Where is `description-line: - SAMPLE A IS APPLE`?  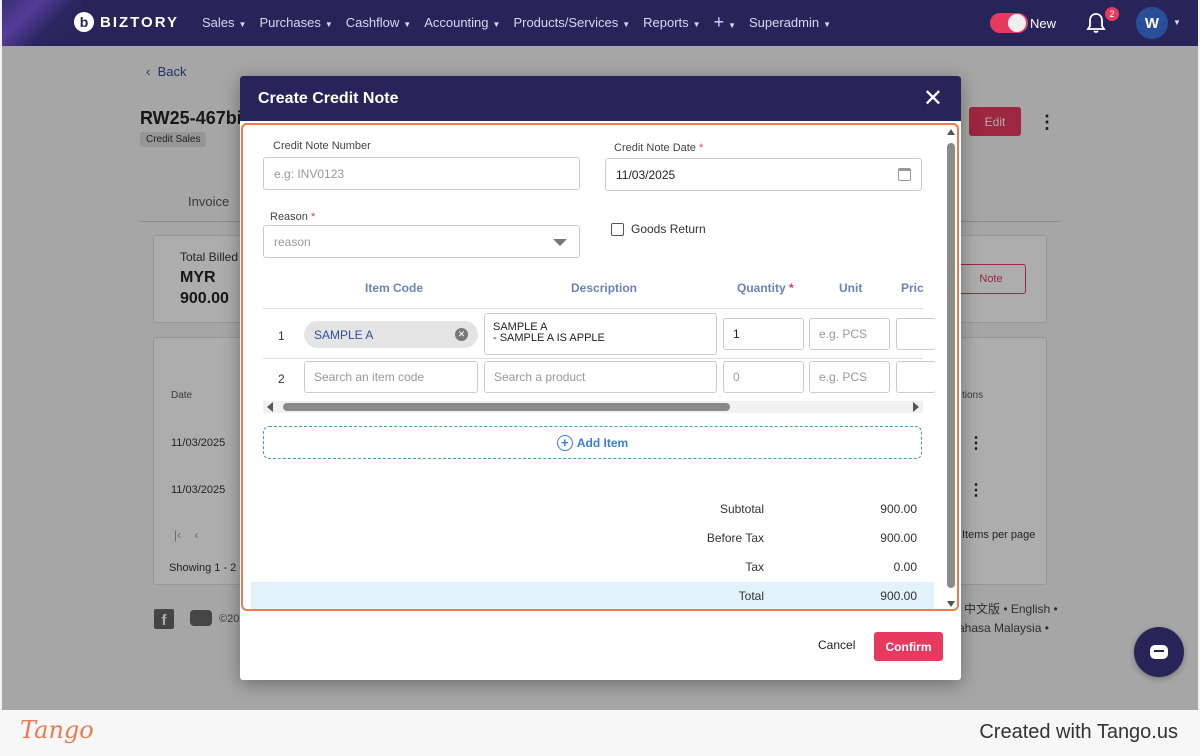 description-line: - SAMPLE A IS APPLE is located at coordinates (549, 338).